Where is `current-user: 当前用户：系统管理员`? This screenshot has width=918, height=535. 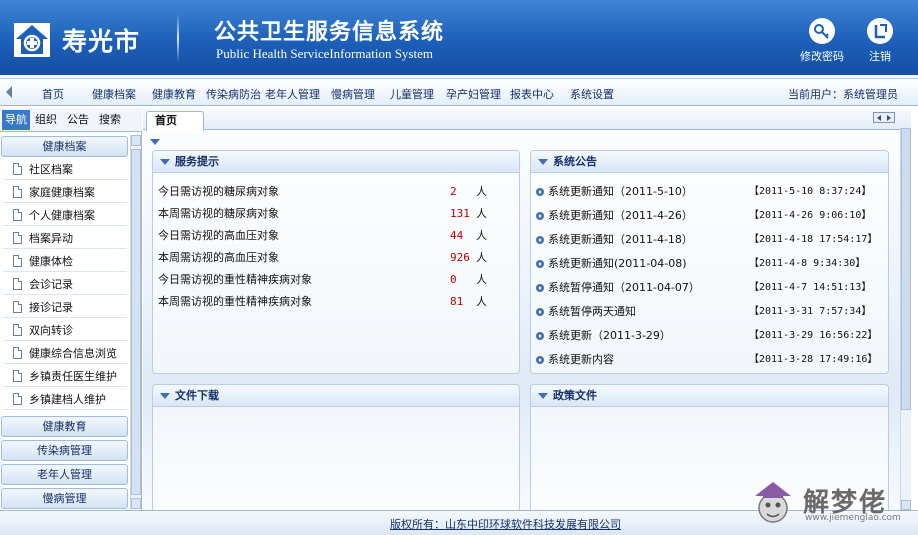 current-user: 当前用户：系统管理员 is located at coordinates (843, 94).